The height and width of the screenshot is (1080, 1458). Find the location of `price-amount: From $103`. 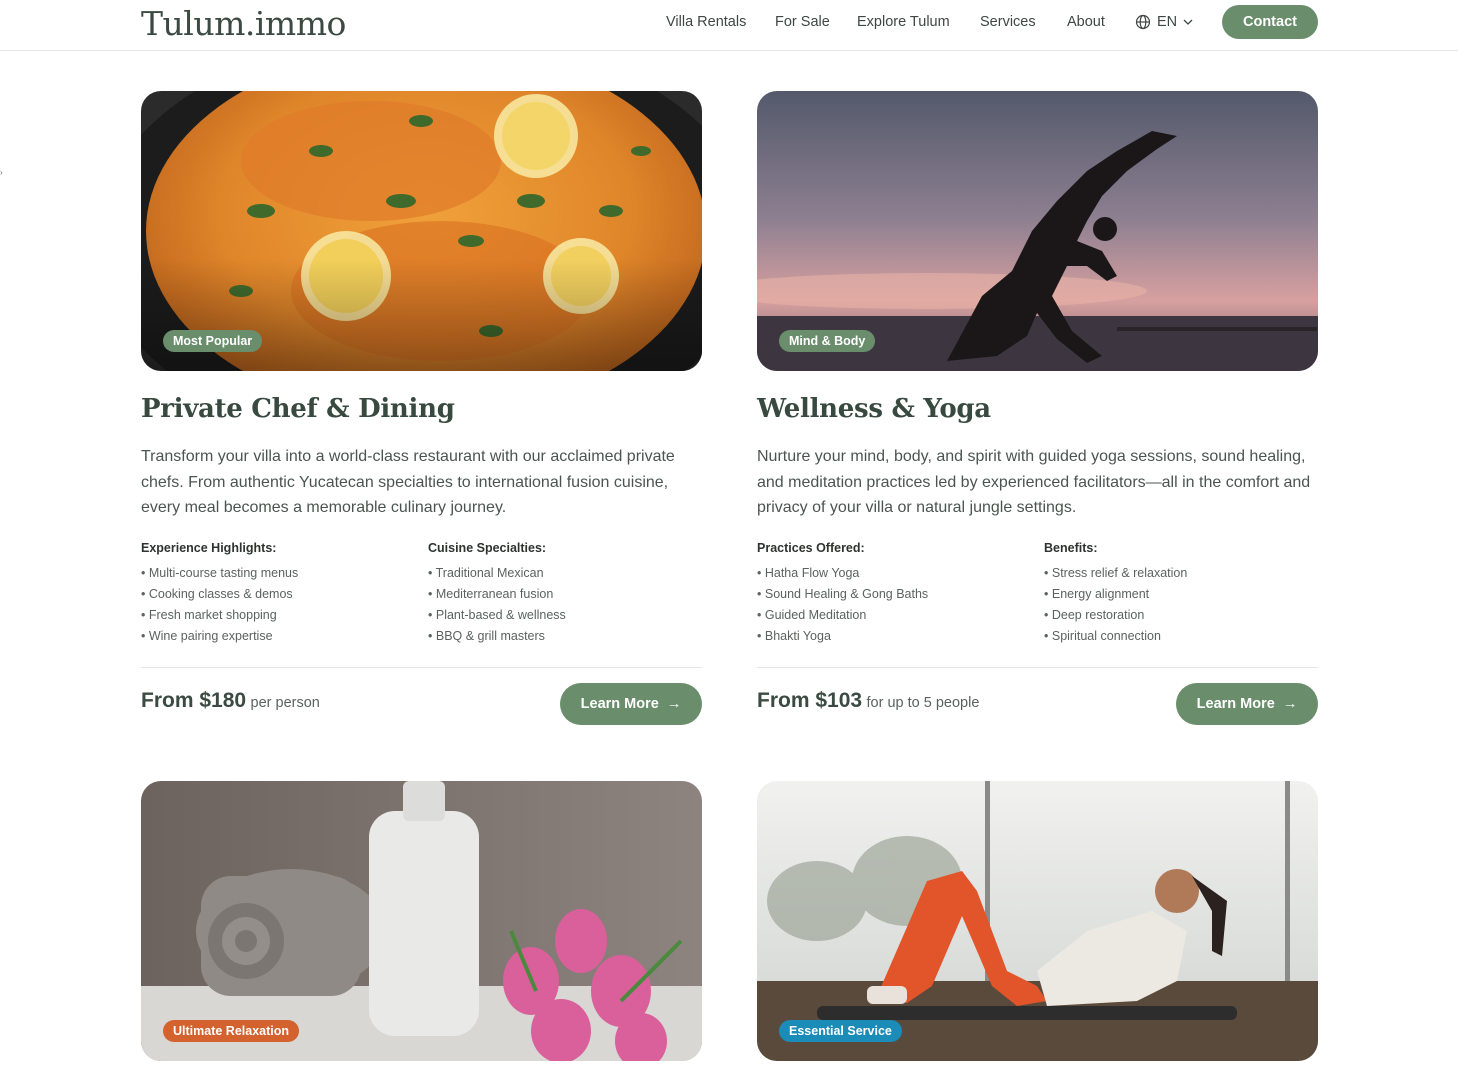

price-amount: From $103 is located at coordinates (810, 700).